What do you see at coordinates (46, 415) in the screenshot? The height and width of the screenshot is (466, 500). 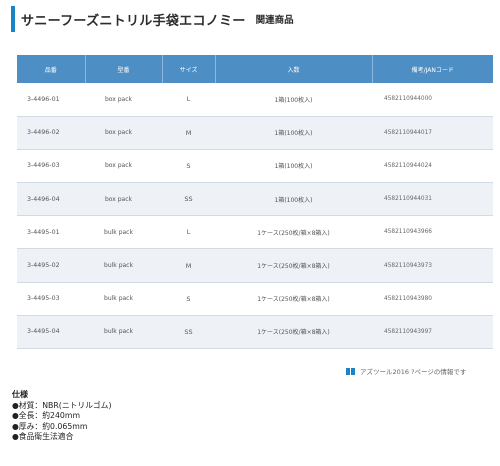 I see `spec-item-length: ●全長：約240mm` at bounding box center [46, 415].